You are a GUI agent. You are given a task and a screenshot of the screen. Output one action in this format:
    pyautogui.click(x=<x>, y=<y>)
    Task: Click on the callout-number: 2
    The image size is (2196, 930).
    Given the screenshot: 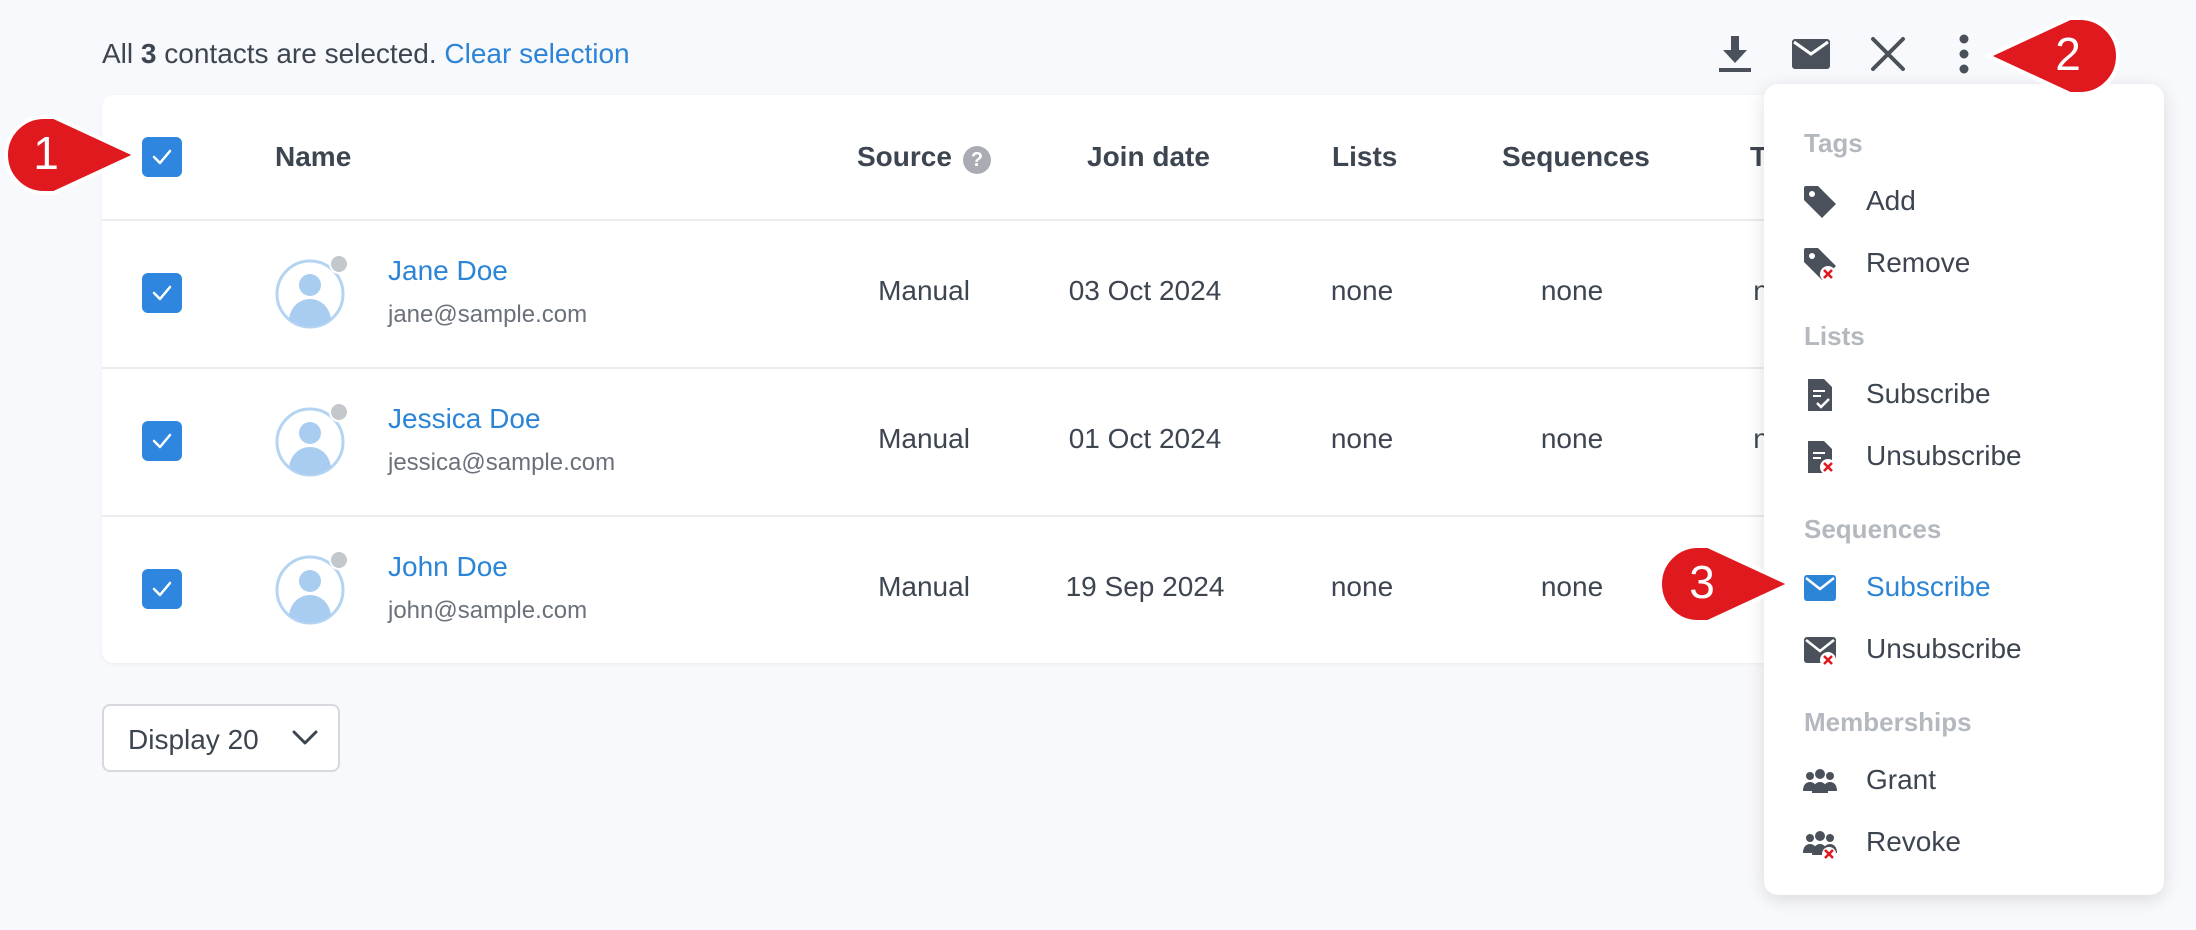 What is the action you would take?
    pyautogui.click(x=2068, y=54)
    